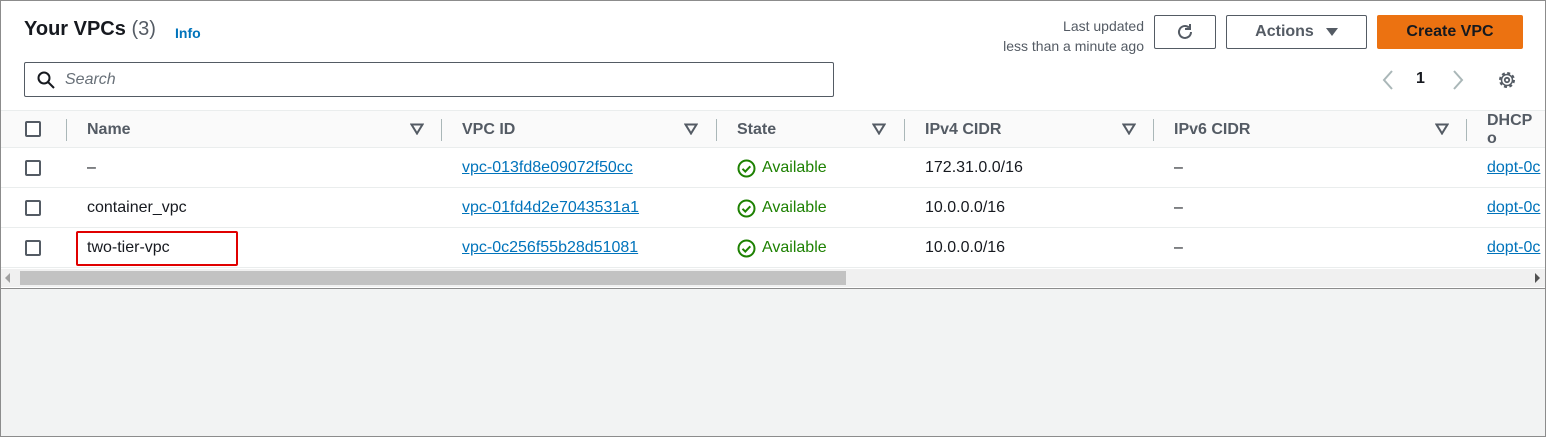 This screenshot has width=1546, height=437. What do you see at coordinates (1103, 26) in the screenshot?
I see `last-updated-label: Last updated` at bounding box center [1103, 26].